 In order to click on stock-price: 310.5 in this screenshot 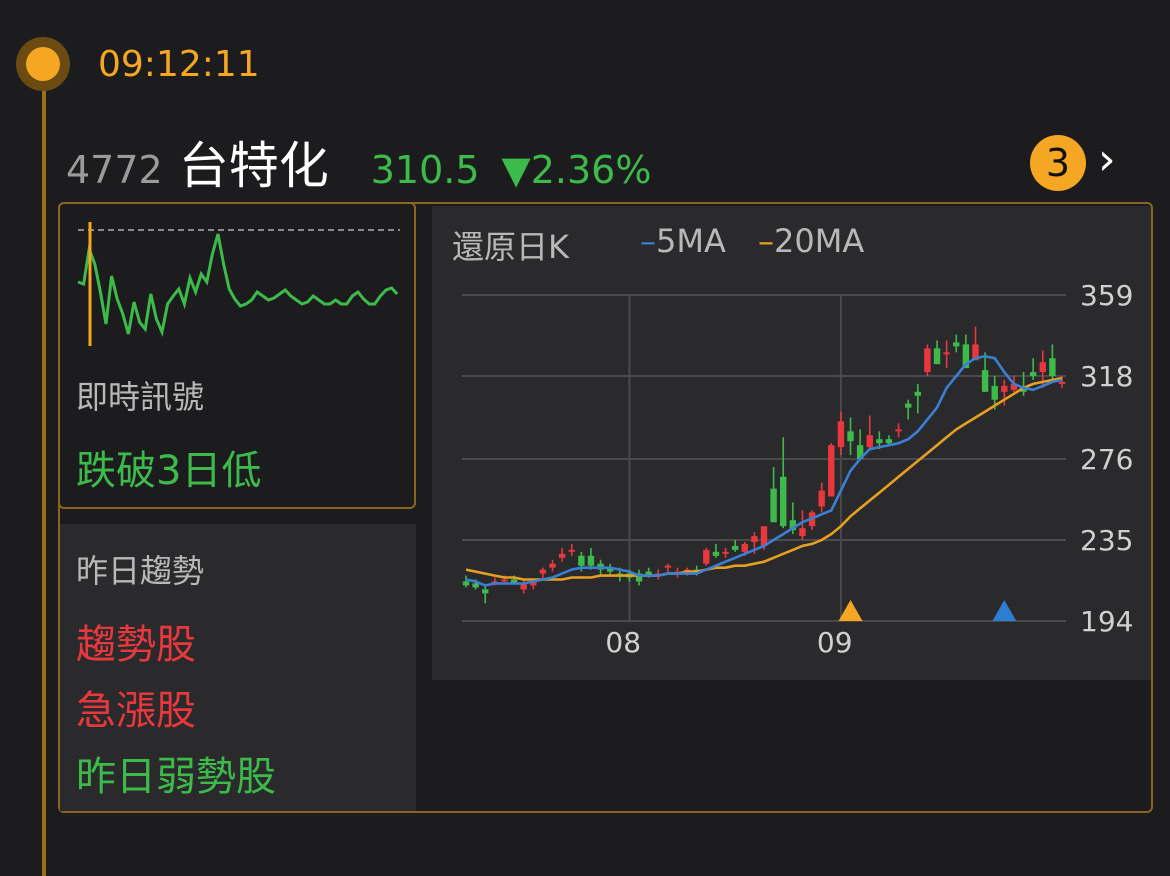, I will do `click(425, 170)`.